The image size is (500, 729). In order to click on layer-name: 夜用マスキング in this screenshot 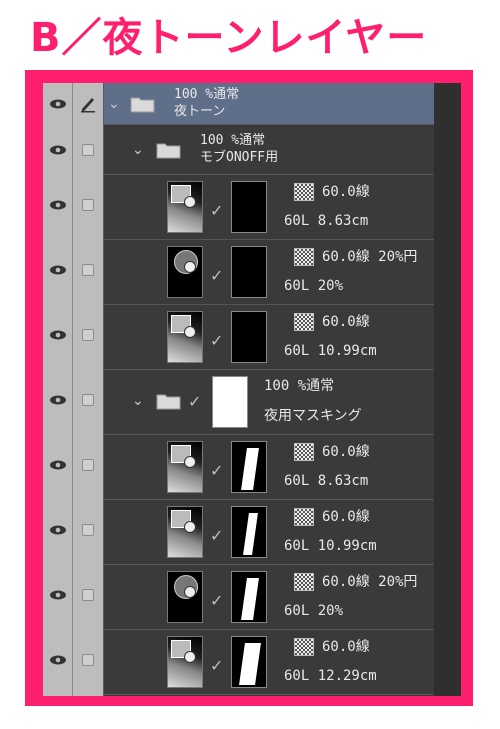, I will do `click(313, 416)`.